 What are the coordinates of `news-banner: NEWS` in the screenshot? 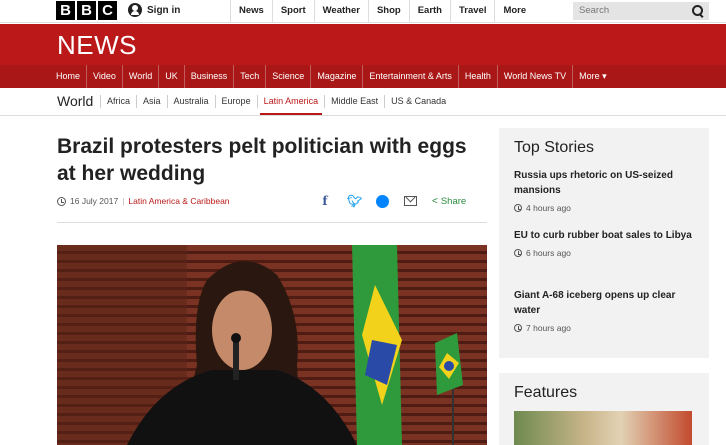 It's located at (363, 44).